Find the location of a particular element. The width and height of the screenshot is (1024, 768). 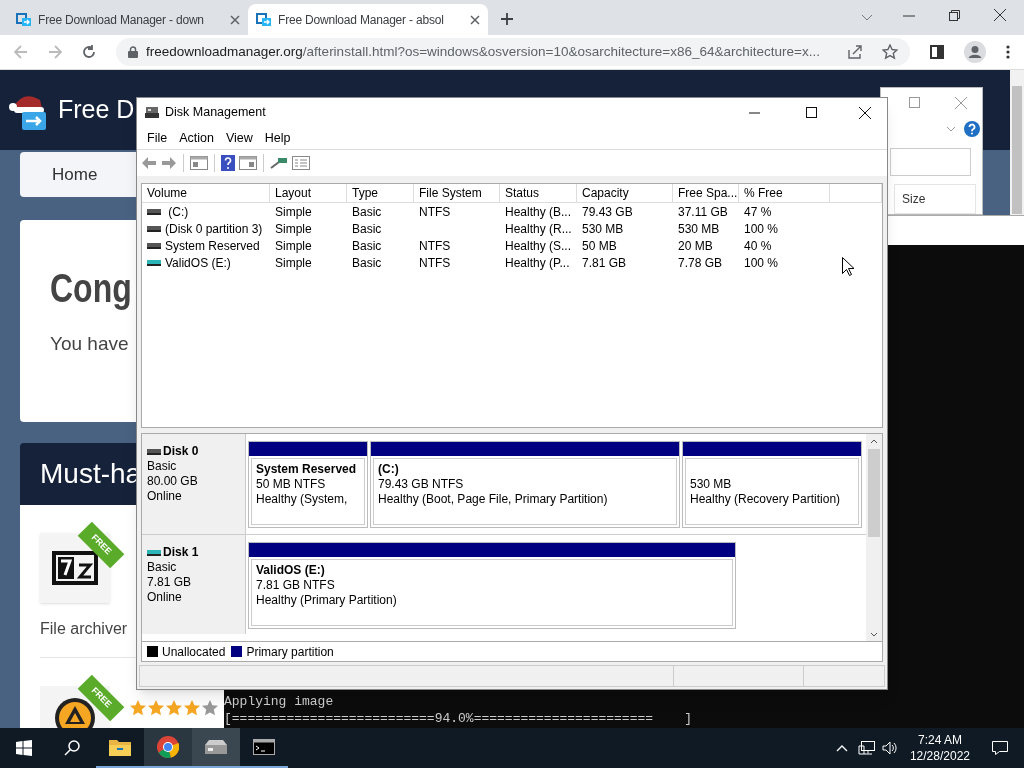

reload-icon is located at coordinates (89, 52).